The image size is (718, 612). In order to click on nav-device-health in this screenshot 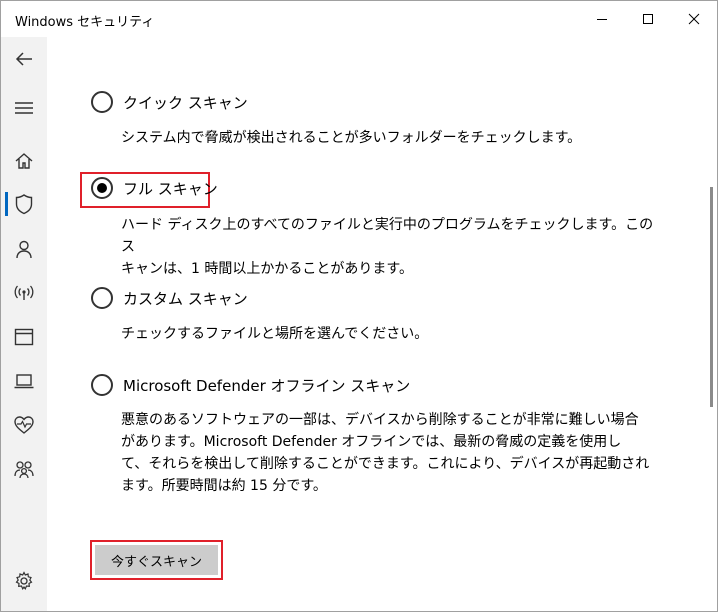, I will do `click(24, 425)`.